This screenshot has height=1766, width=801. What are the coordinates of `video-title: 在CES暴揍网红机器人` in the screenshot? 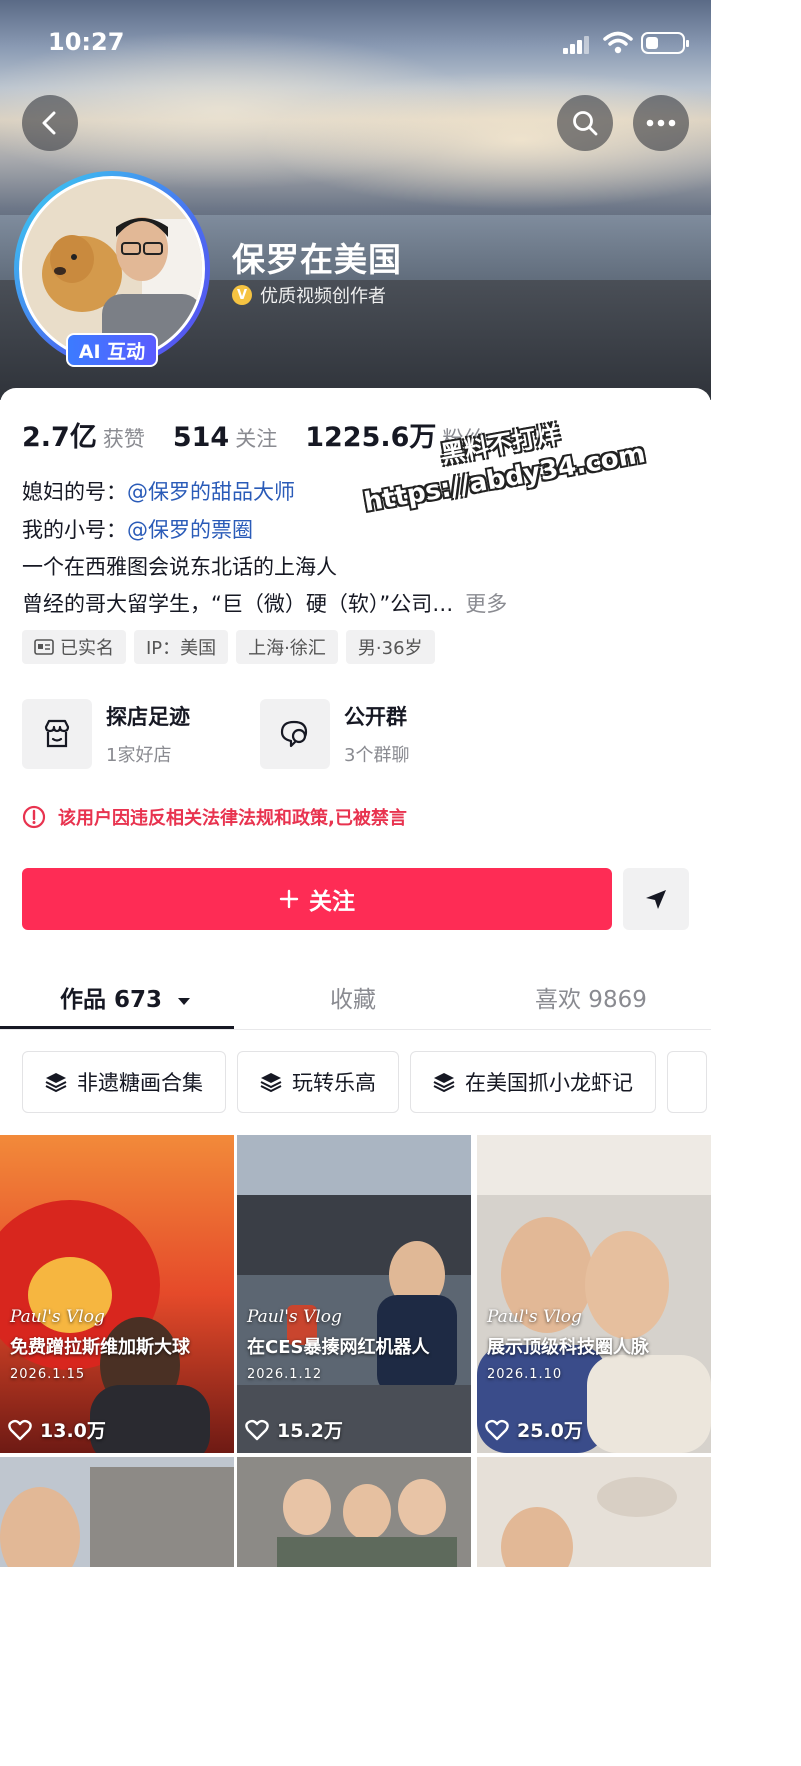 It's located at (338, 1347).